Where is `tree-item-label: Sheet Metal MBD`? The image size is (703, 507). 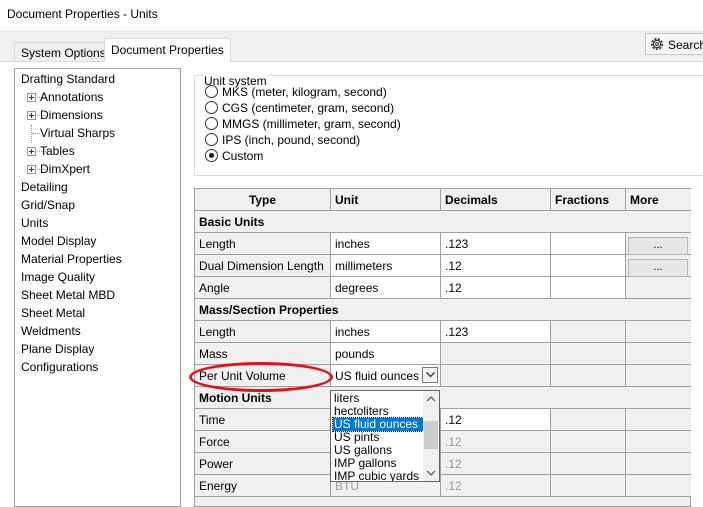
tree-item-label: Sheet Metal MBD is located at coordinates (68, 295).